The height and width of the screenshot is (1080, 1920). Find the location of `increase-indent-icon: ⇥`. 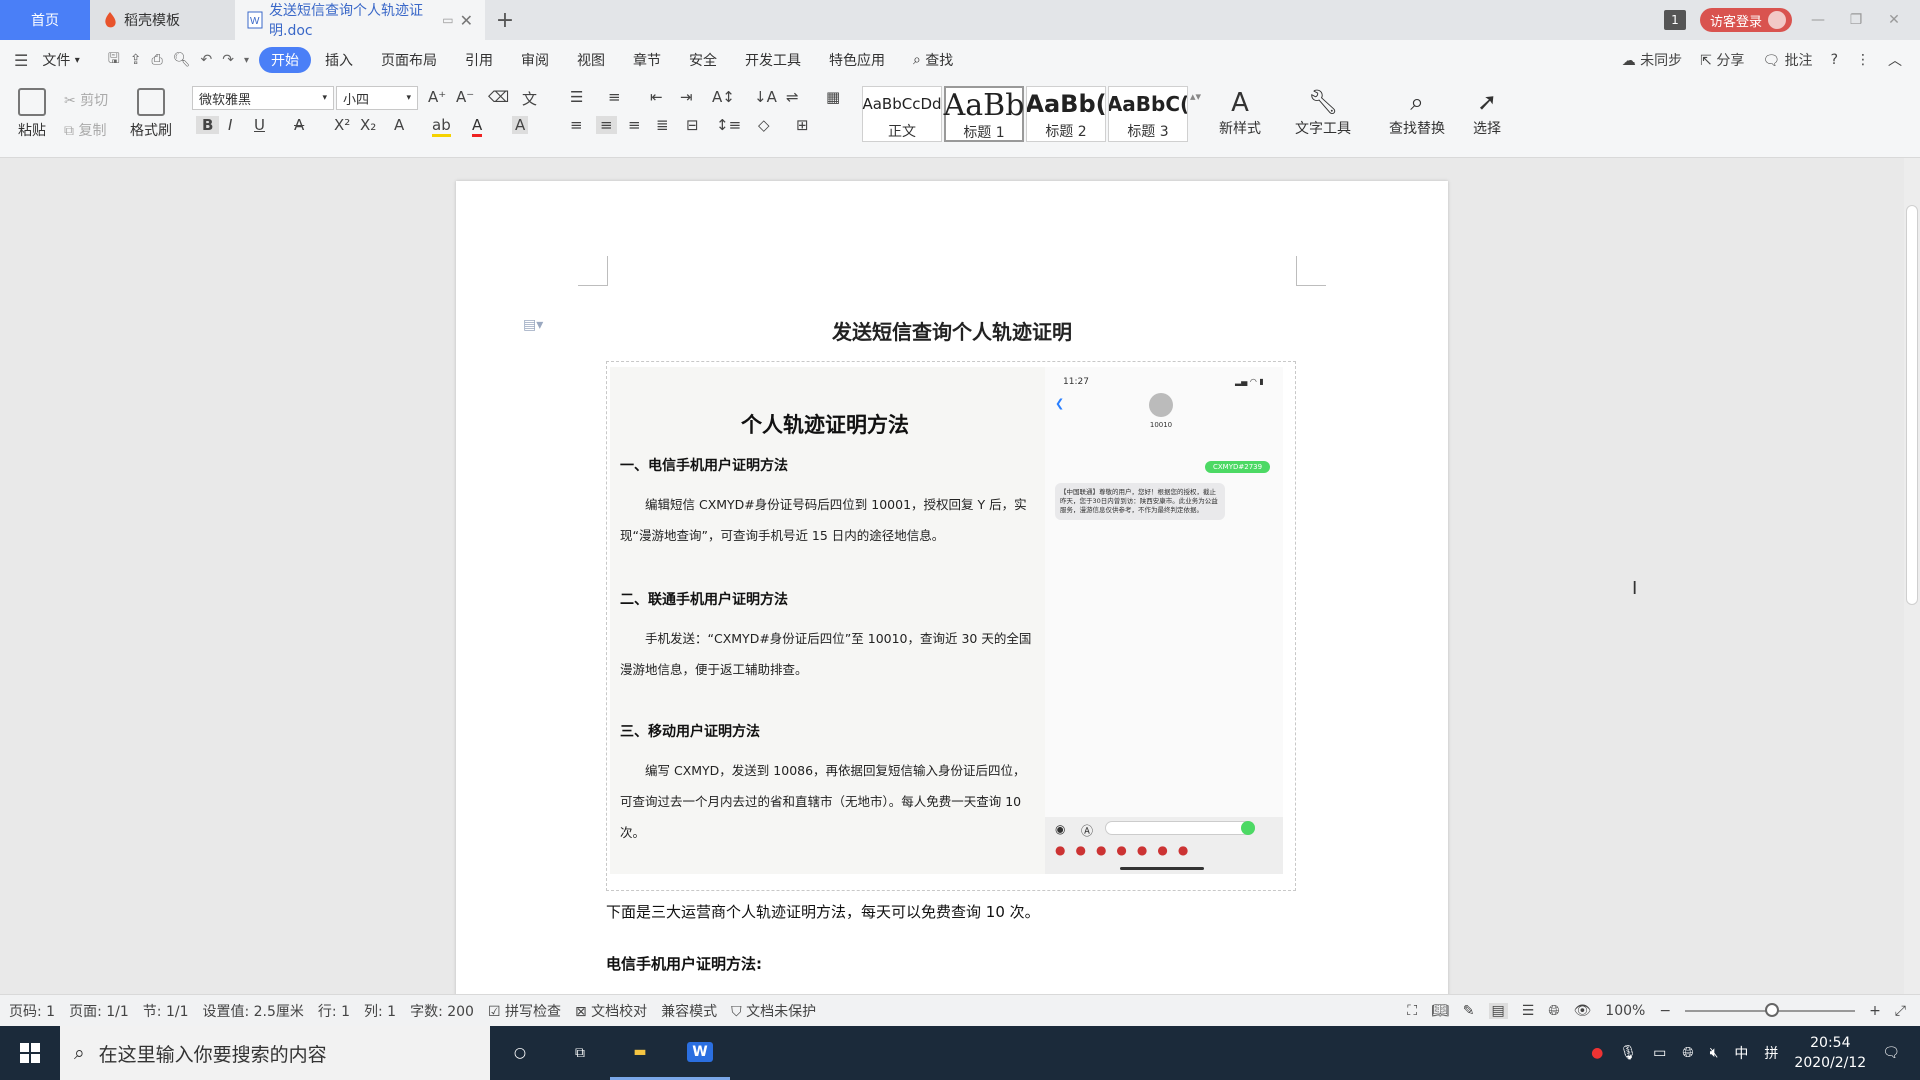

increase-indent-icon: ⇥ is located at coordinates (686, 97).